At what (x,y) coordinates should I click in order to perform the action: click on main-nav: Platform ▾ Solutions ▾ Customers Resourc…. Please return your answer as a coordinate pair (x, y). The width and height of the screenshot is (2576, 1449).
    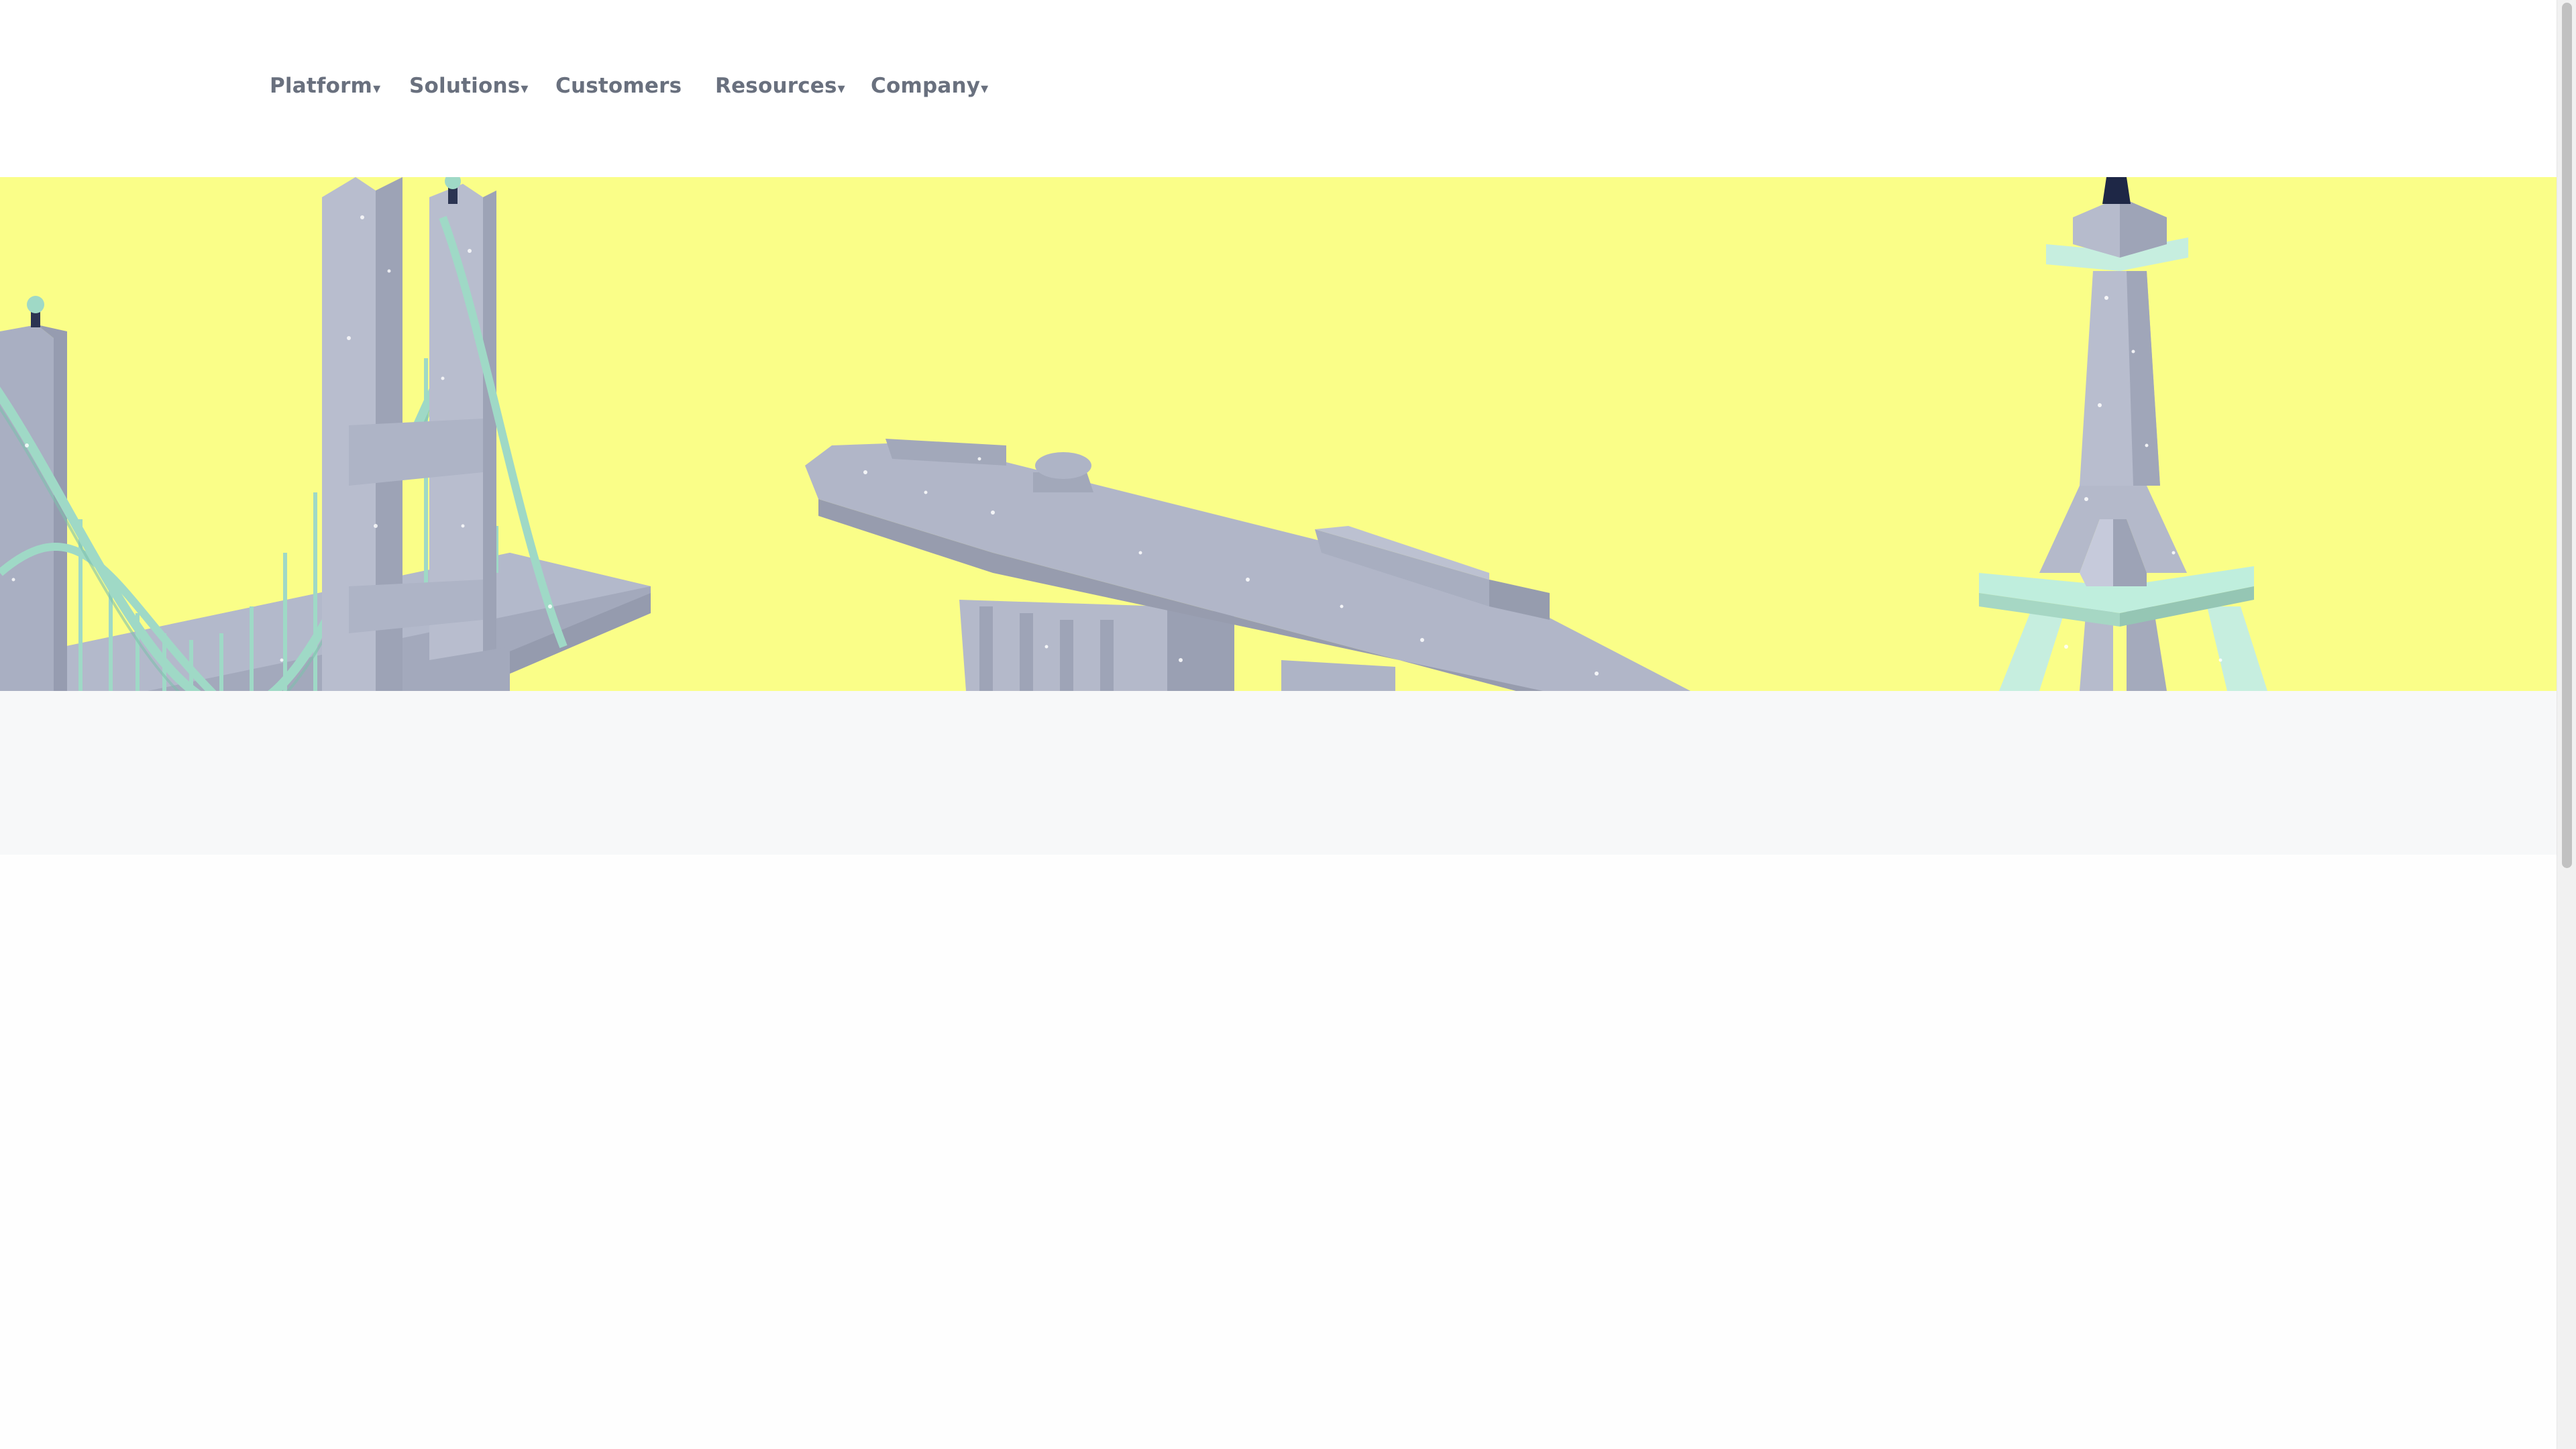
    Looking at the image, I should click on (1278, 88).